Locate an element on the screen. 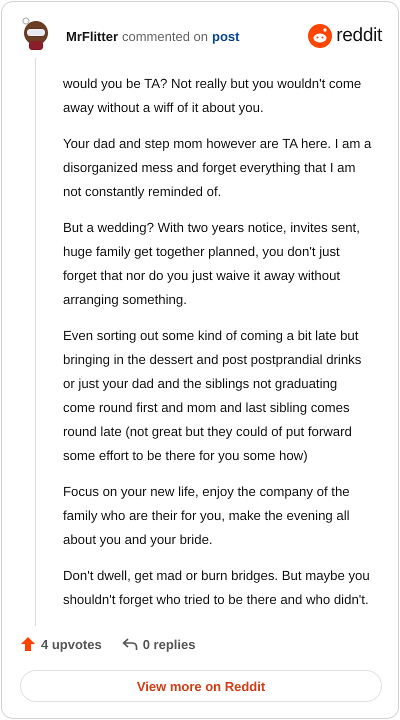 This screenshot has width=400, height=720. author-name: MrFlitter is located at coordinates (92, 36).